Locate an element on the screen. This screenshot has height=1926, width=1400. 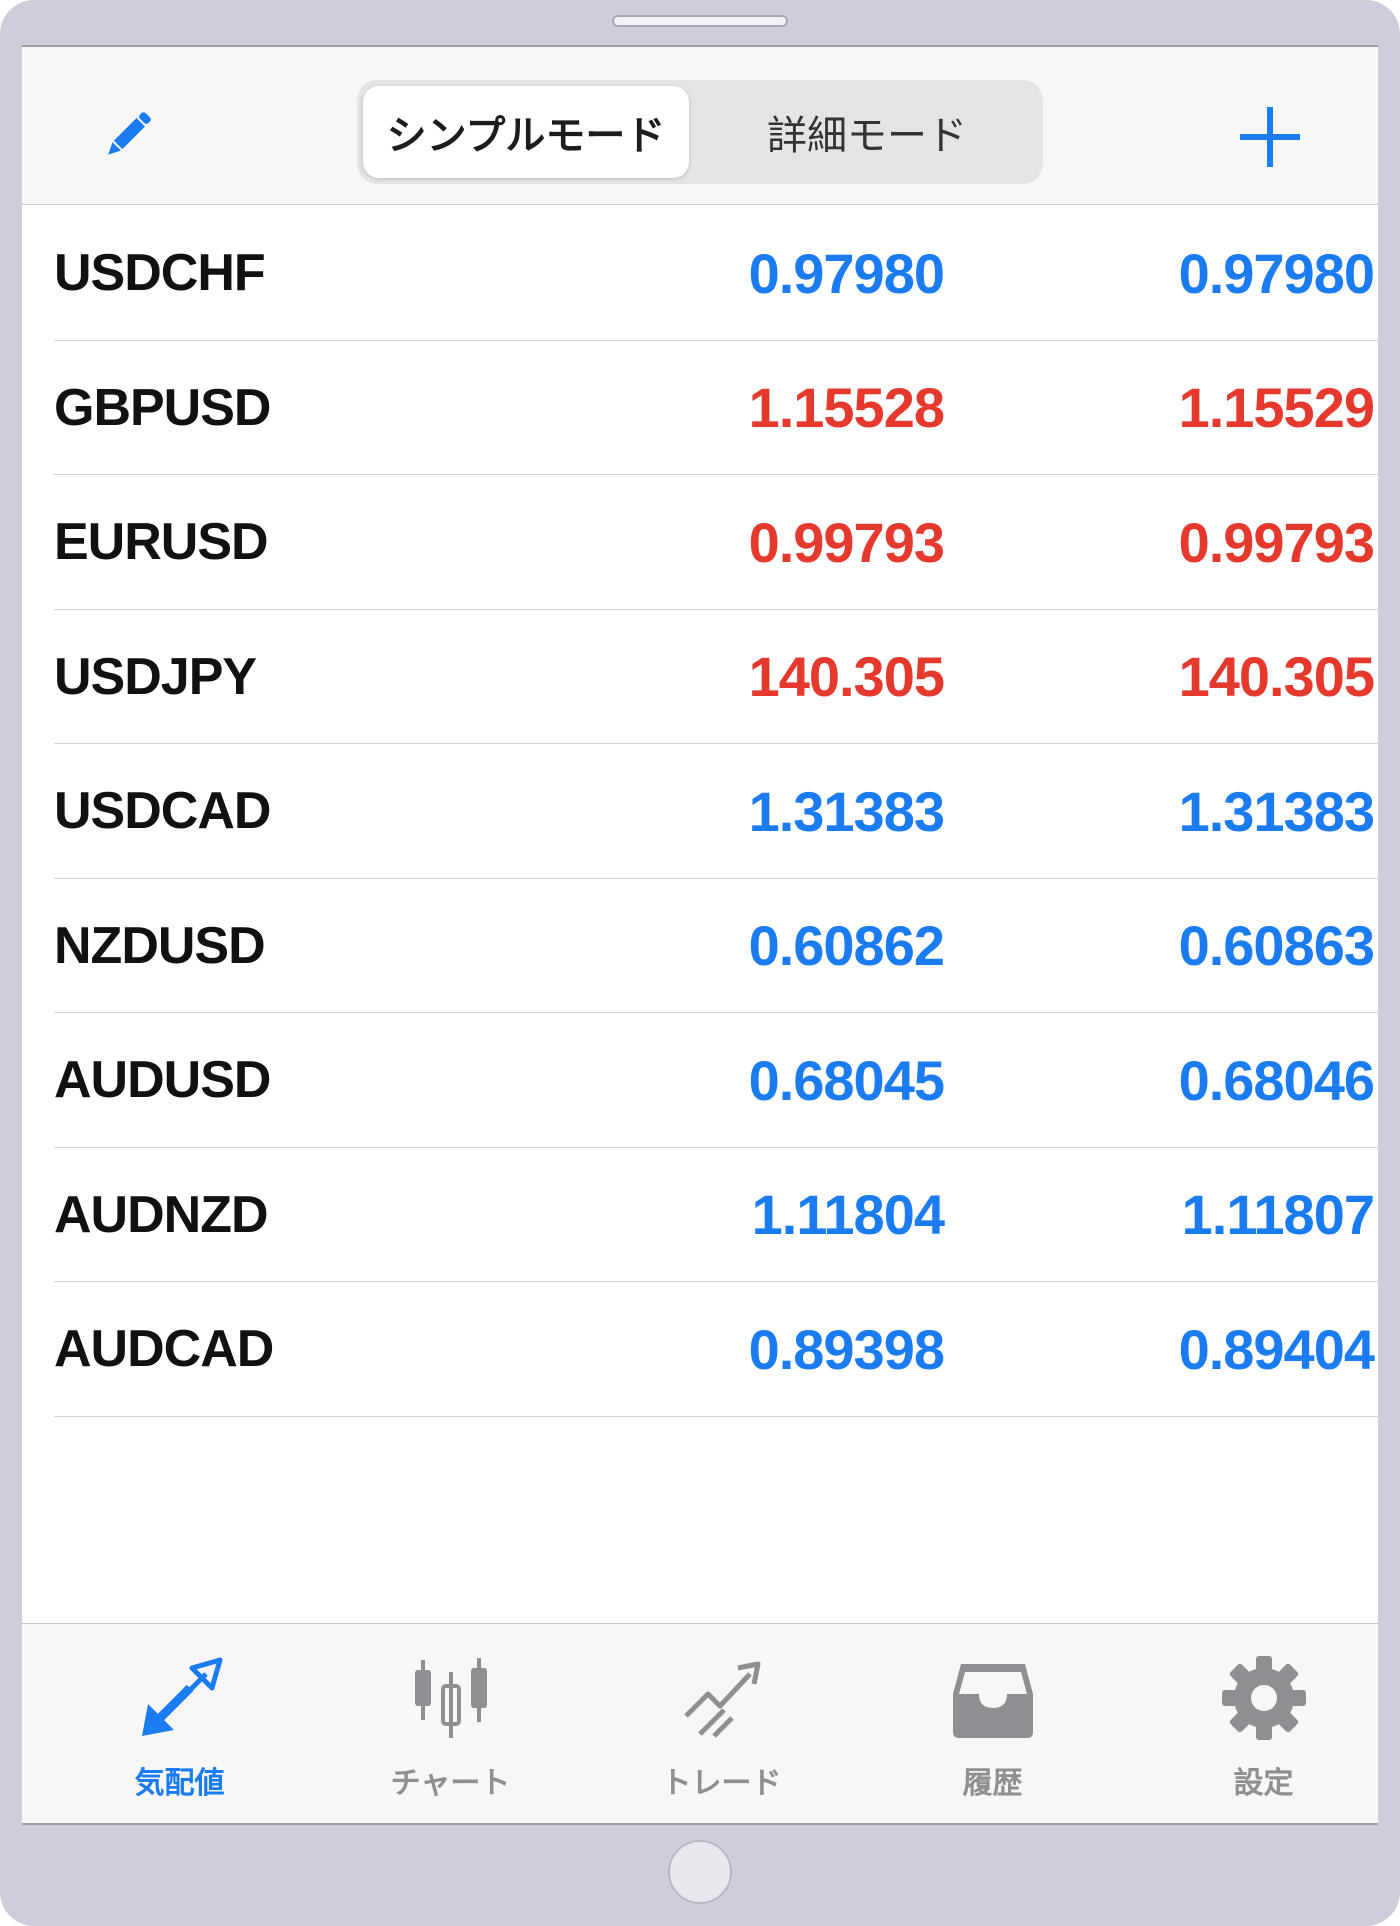
symbol-label: AUDNZD is located at coordinates (161, 1214).